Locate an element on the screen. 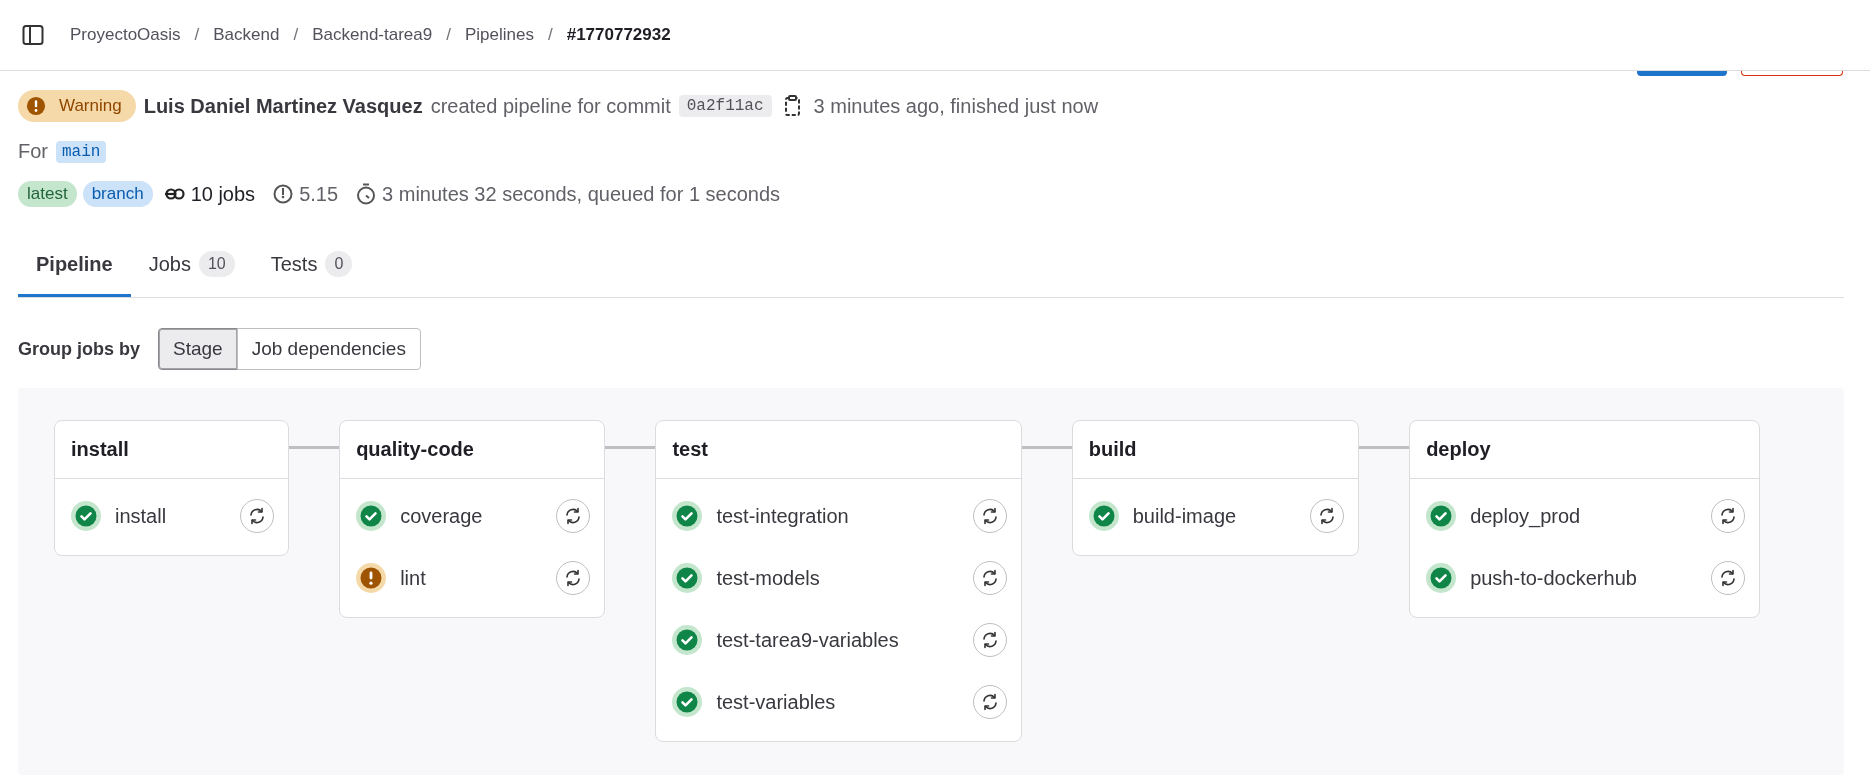 This screenshot has height=775, width=1870. tab-count: 10 is located at coordinates (216, 264).